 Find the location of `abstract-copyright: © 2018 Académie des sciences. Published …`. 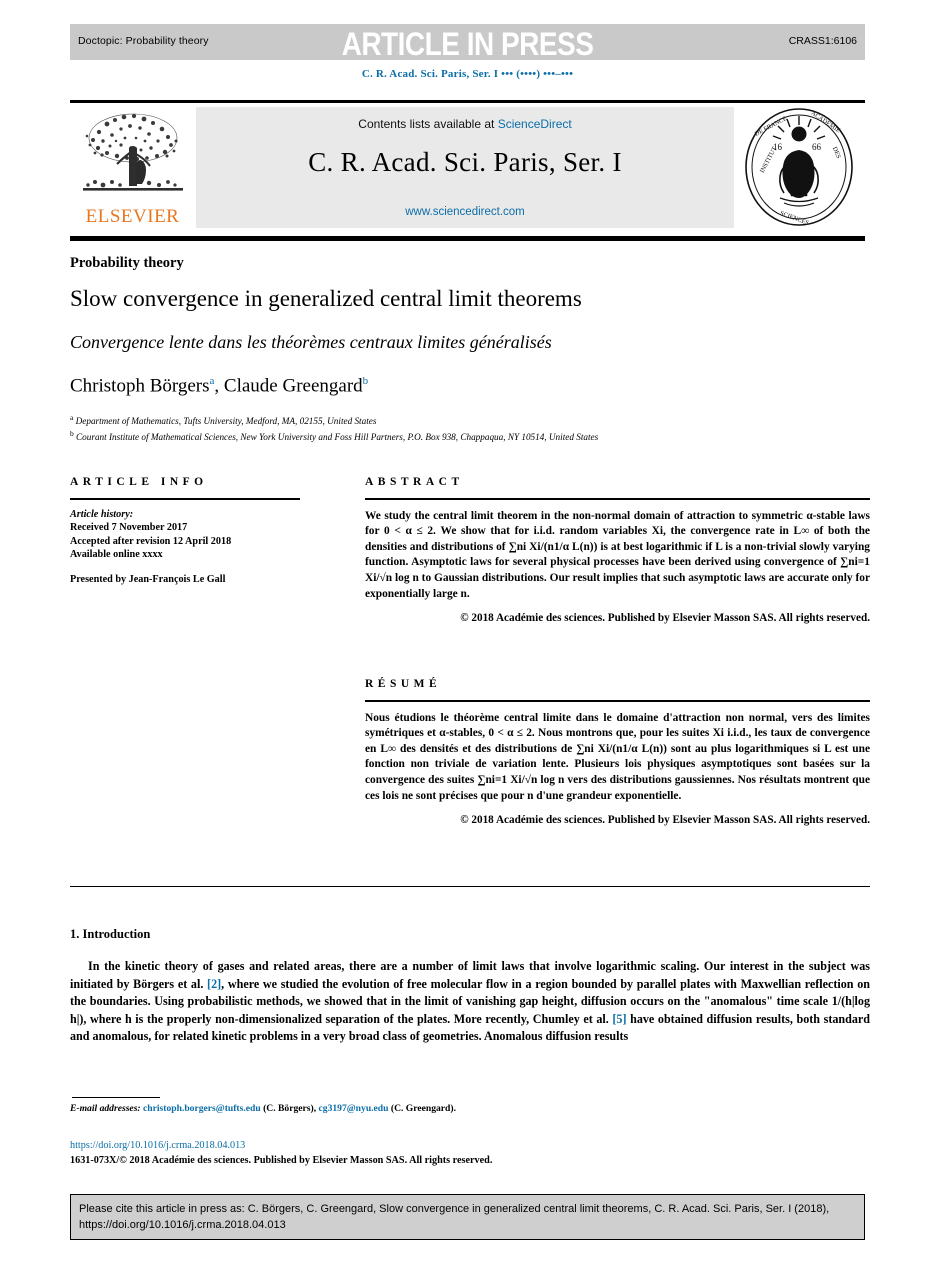

abstract-copyright: © 2018 Académie des sciences. Published … is located at coordinates (665, 618).